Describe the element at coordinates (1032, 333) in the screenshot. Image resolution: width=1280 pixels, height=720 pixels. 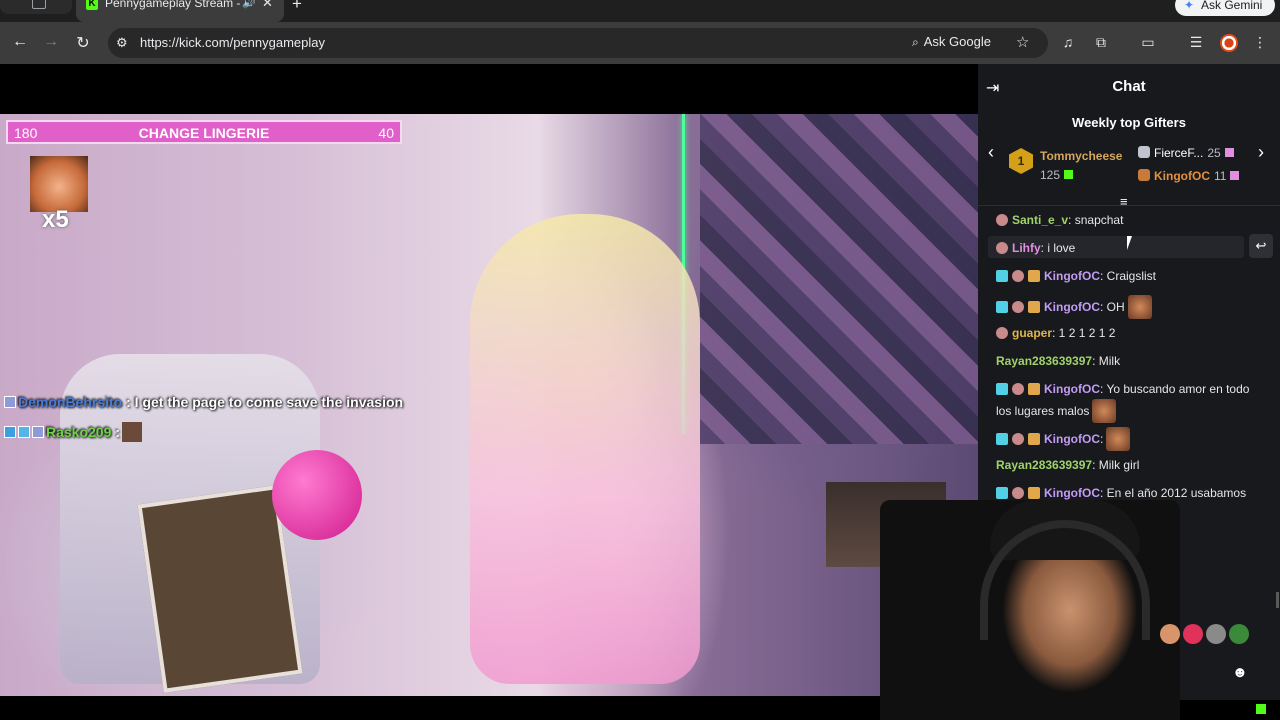
I see `chat-username: guaper` at that location.